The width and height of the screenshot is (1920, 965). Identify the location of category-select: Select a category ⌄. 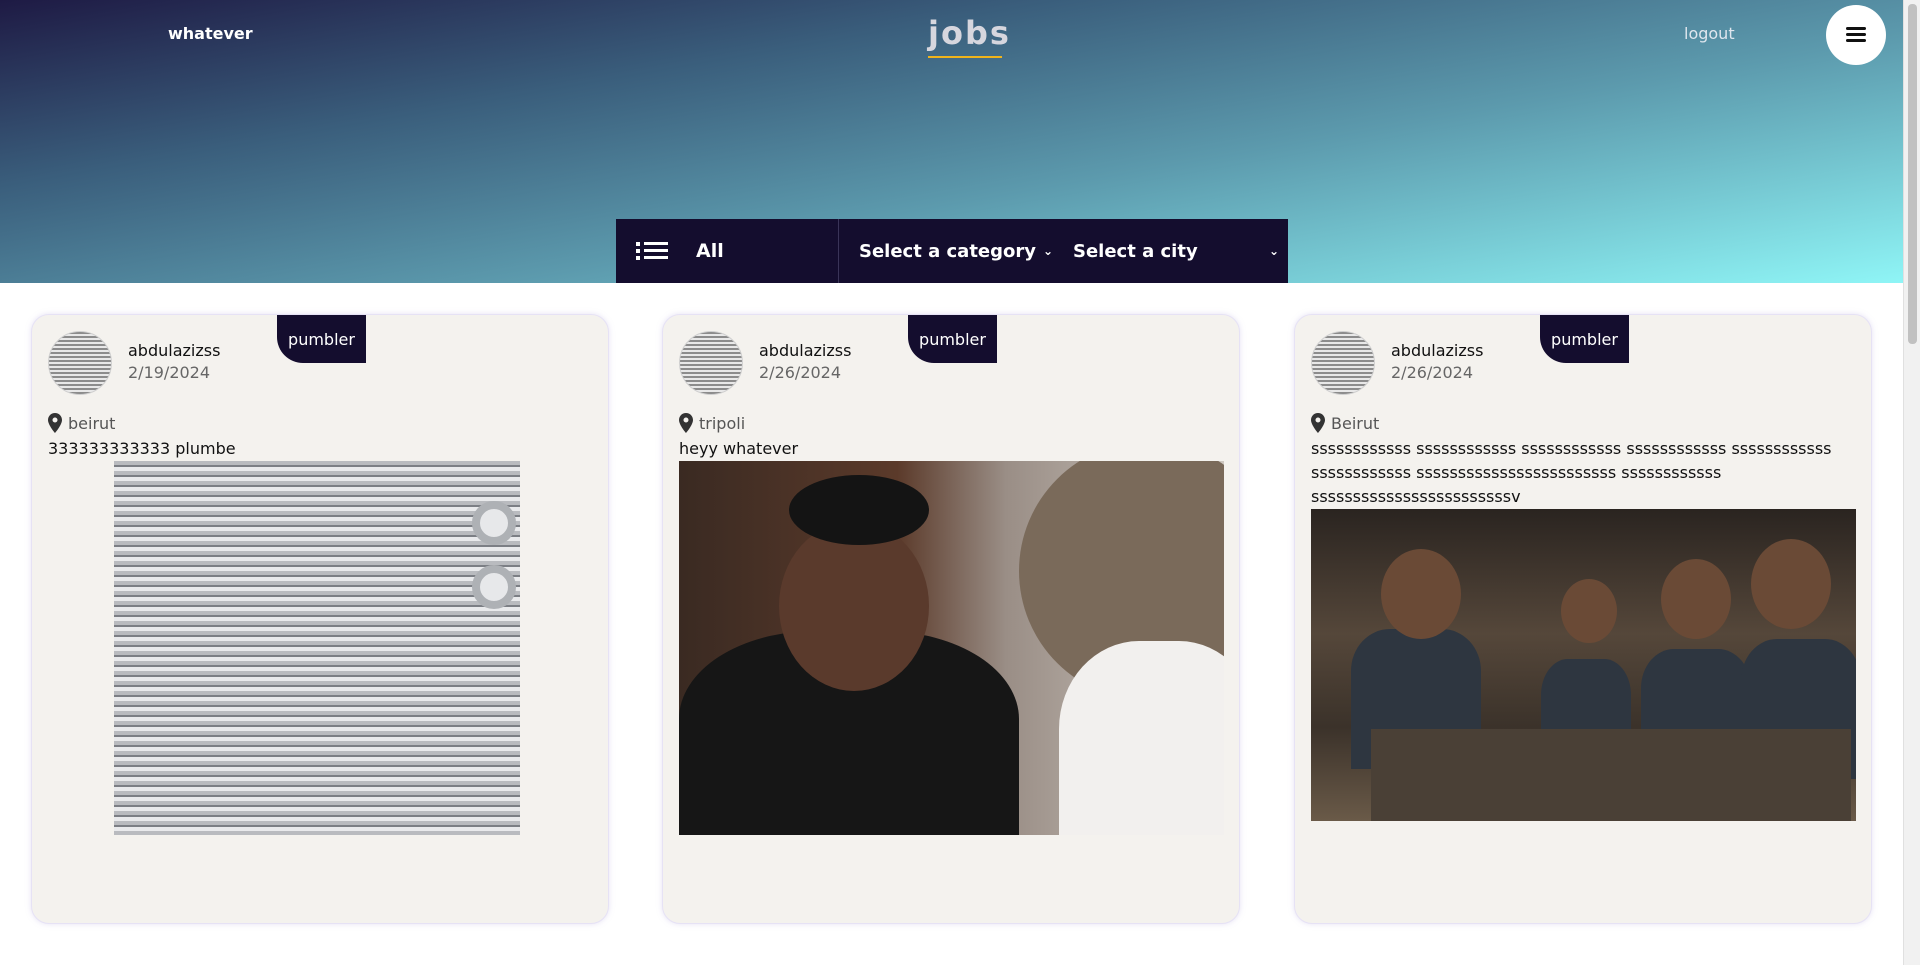
(951, 251).